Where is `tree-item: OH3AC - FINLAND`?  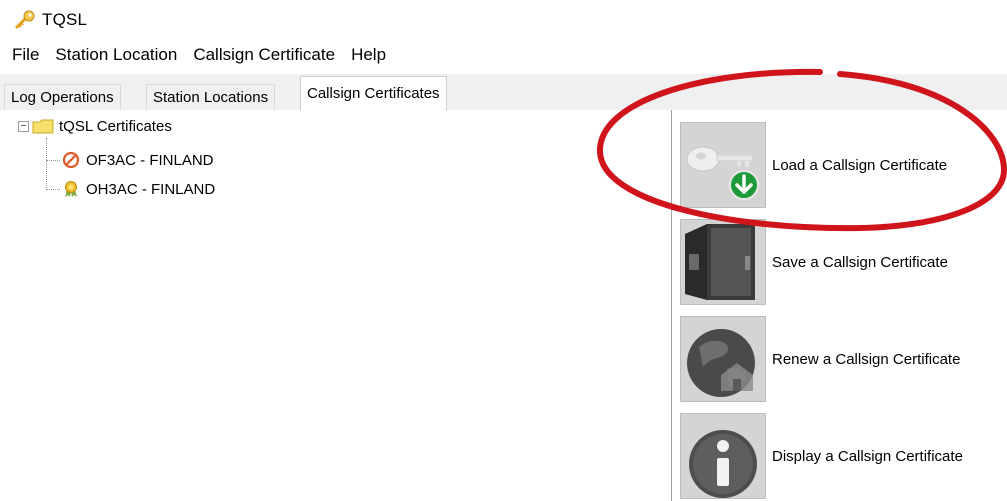
tree-item: OH3AC - FINLAND is located at coordinates (138, 189).